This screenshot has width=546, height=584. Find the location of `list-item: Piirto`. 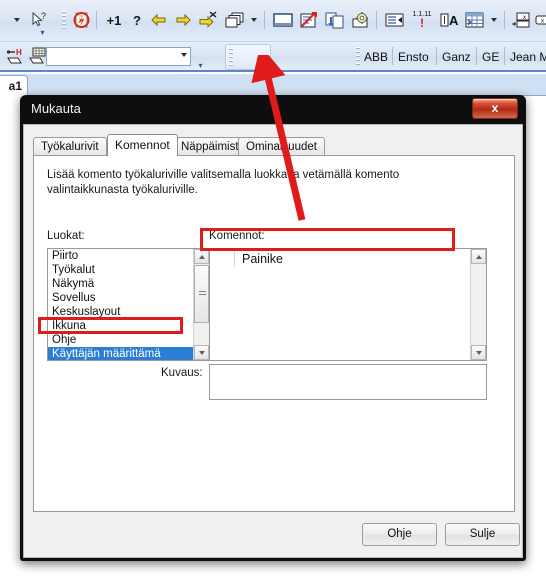

list-item: Piirto is located at coordinates (120, 256).